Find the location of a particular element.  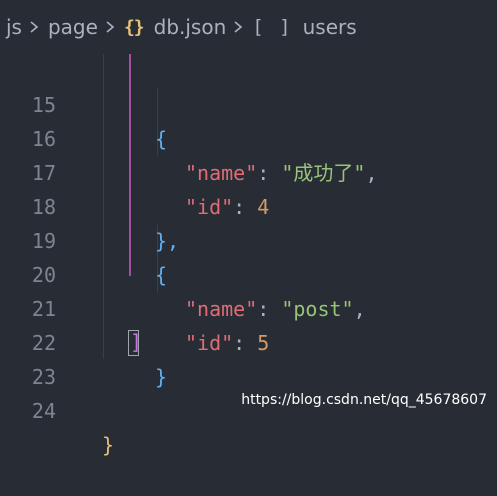

close-brace: } is located at coordinates (108, 445).